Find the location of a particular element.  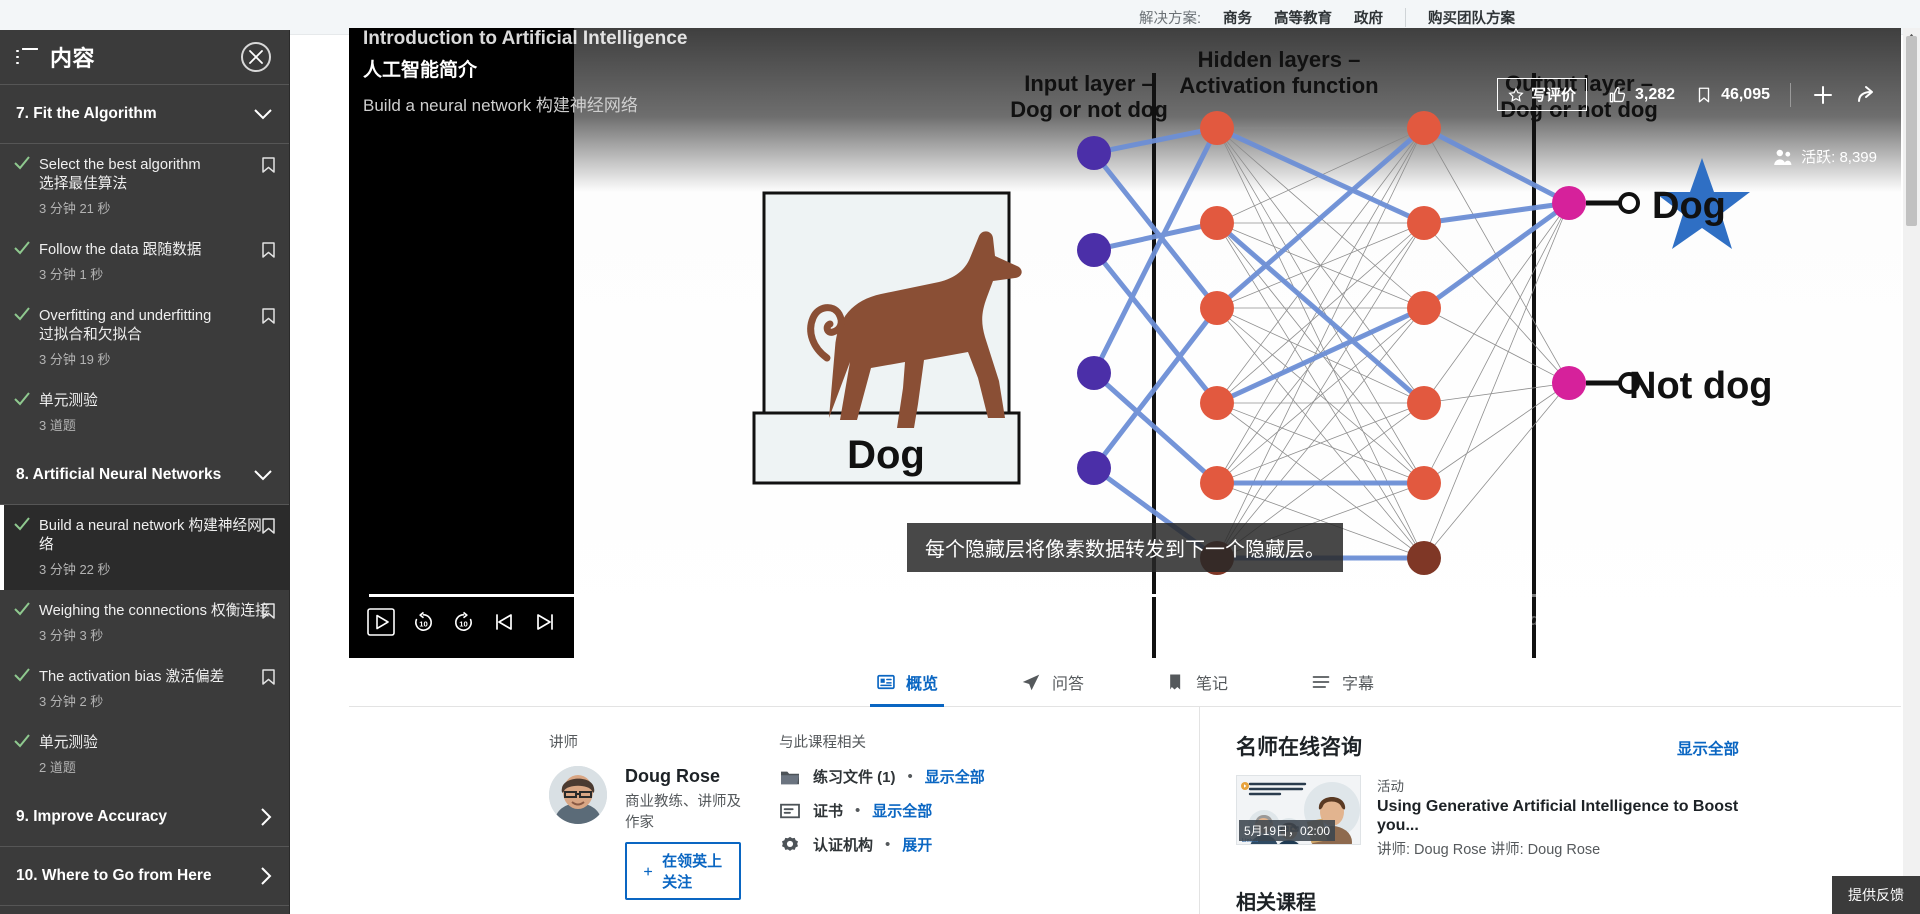

save-count: 46,095 is located at coordinates (1745, 94).